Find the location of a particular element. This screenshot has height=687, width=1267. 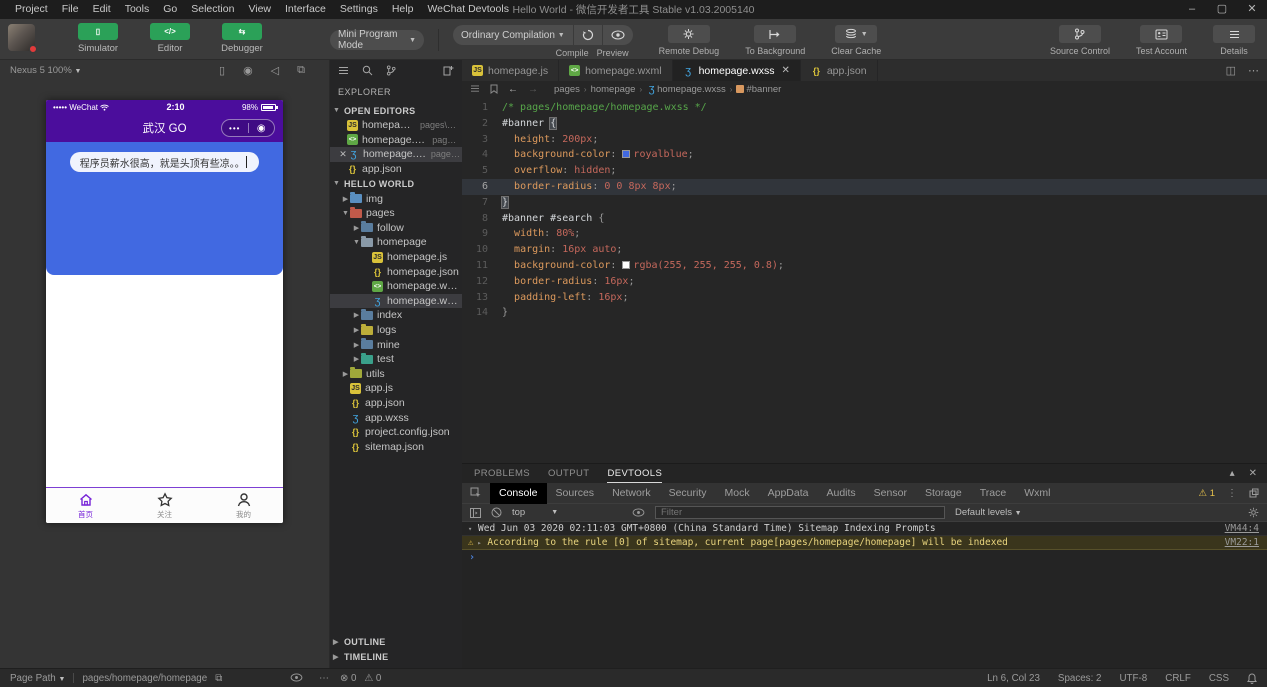

breadcrumb-item: pages is located at coordinates (567, 89).